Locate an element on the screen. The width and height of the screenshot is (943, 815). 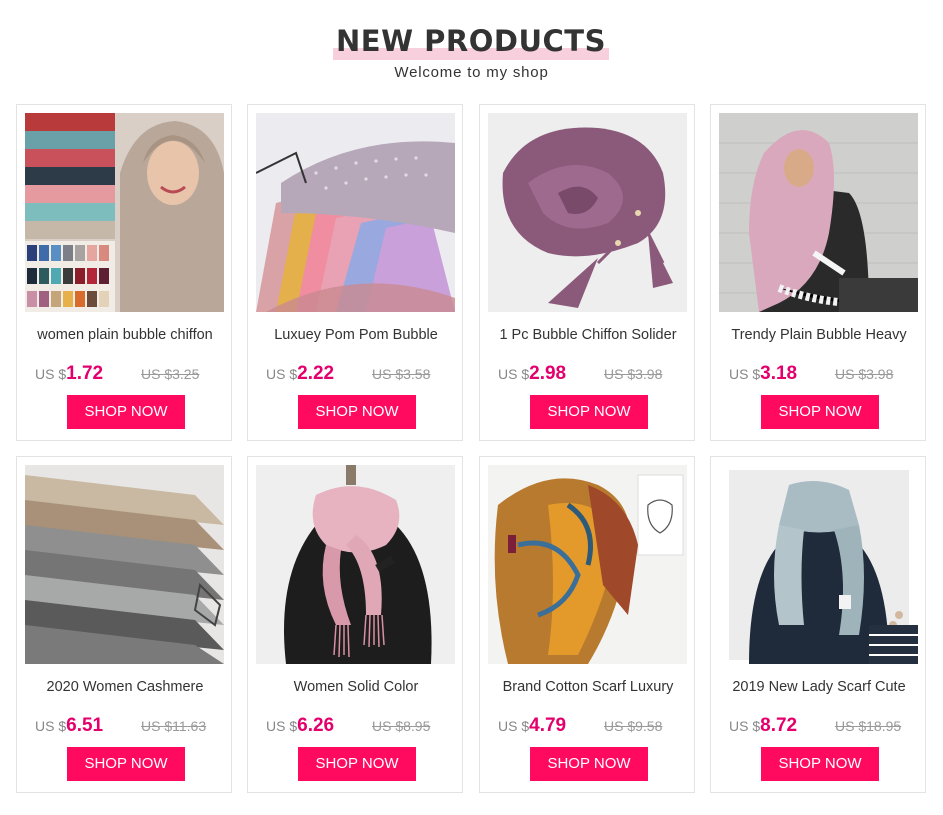
page-title: NEW PRODUCTS is located at coordinates (471, 41).